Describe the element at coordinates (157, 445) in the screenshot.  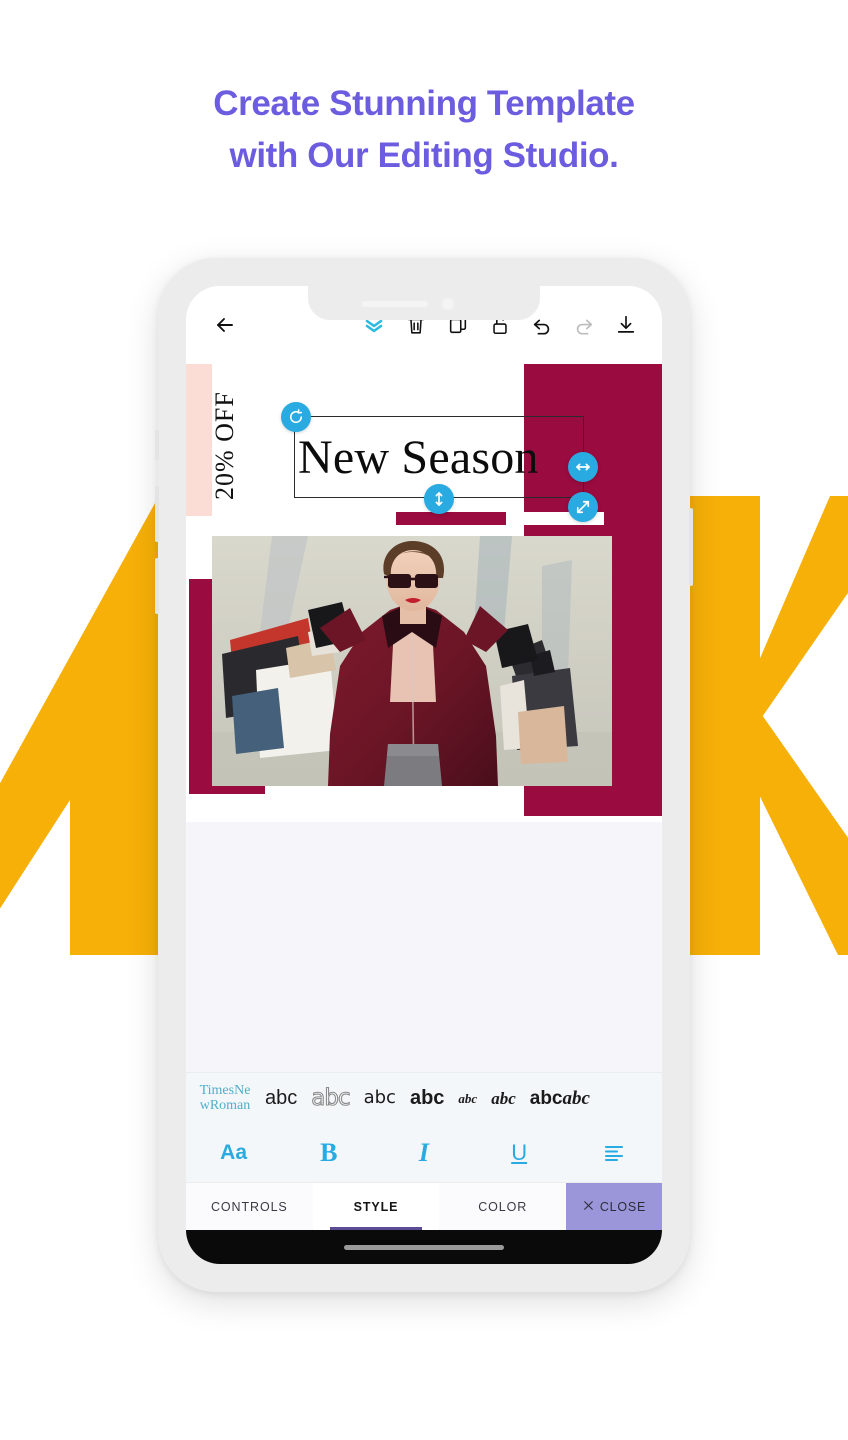
I see `phone-mute-button` at that location.